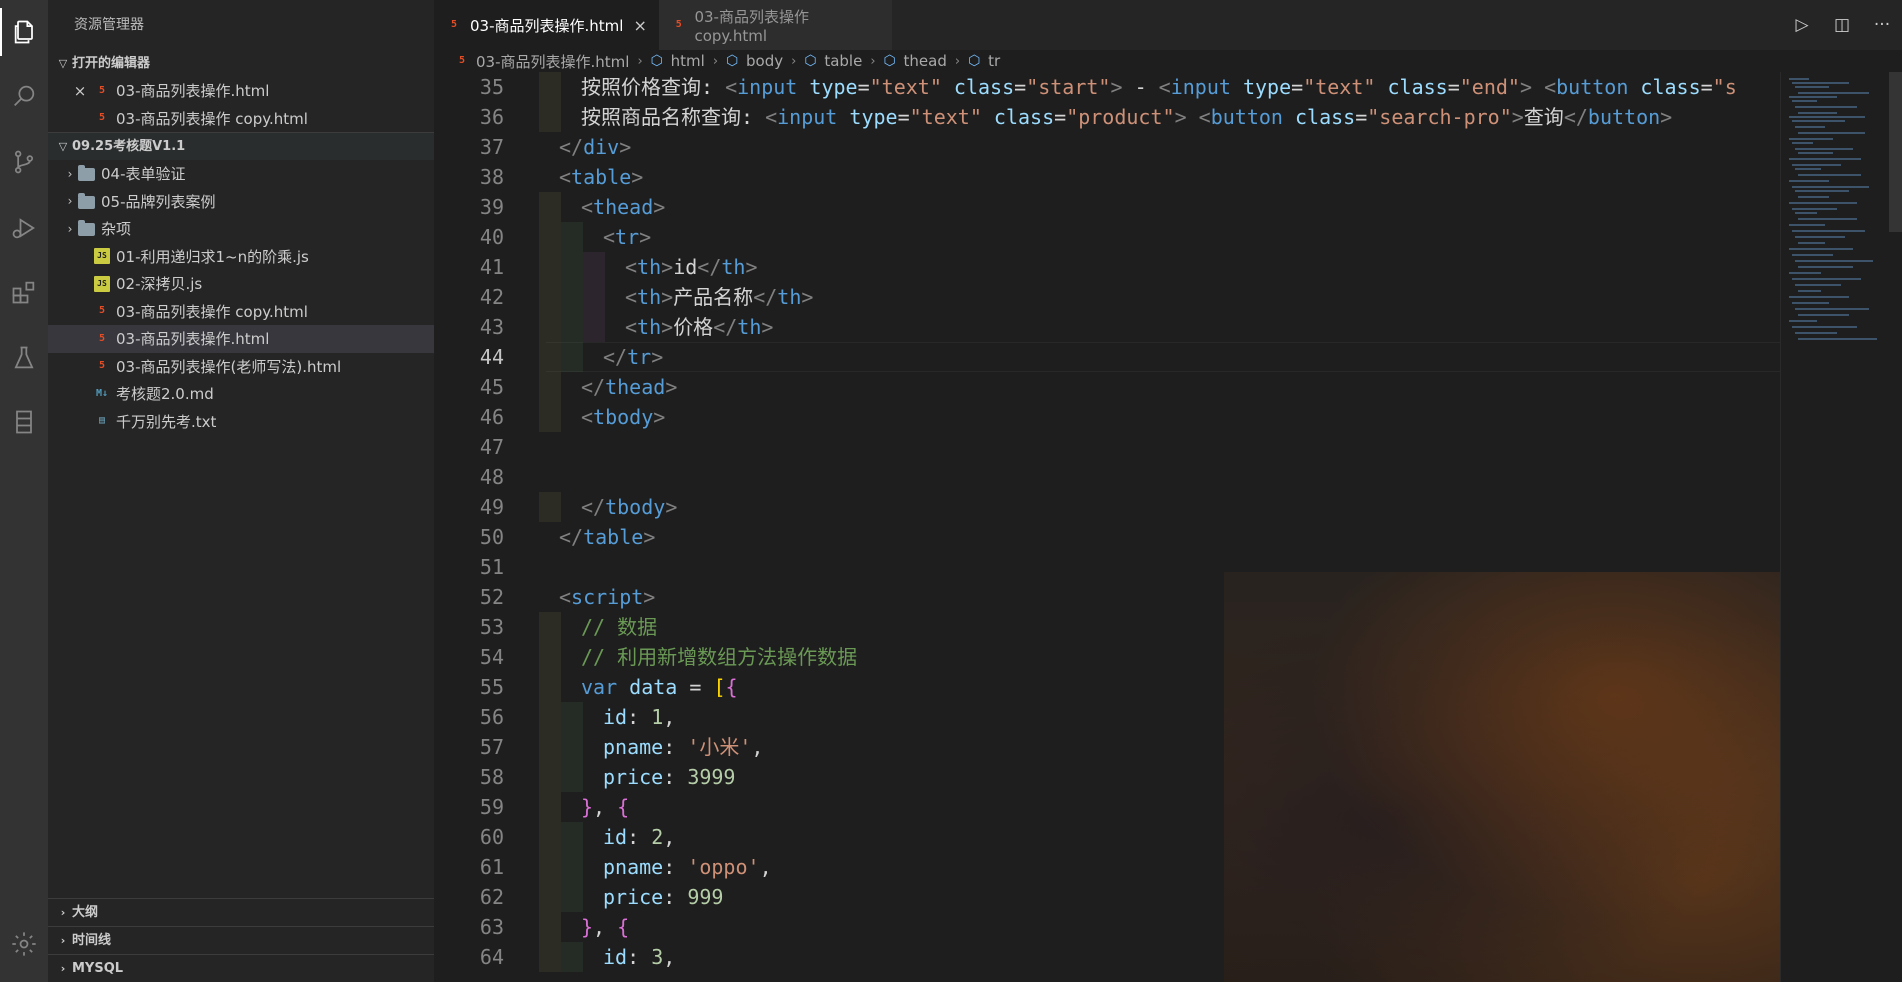 This screenshot has height=982, width=1902. Describe the element at coordinates (623, 417) in the screenshot. I see `code-content: <tbody>` at that location.